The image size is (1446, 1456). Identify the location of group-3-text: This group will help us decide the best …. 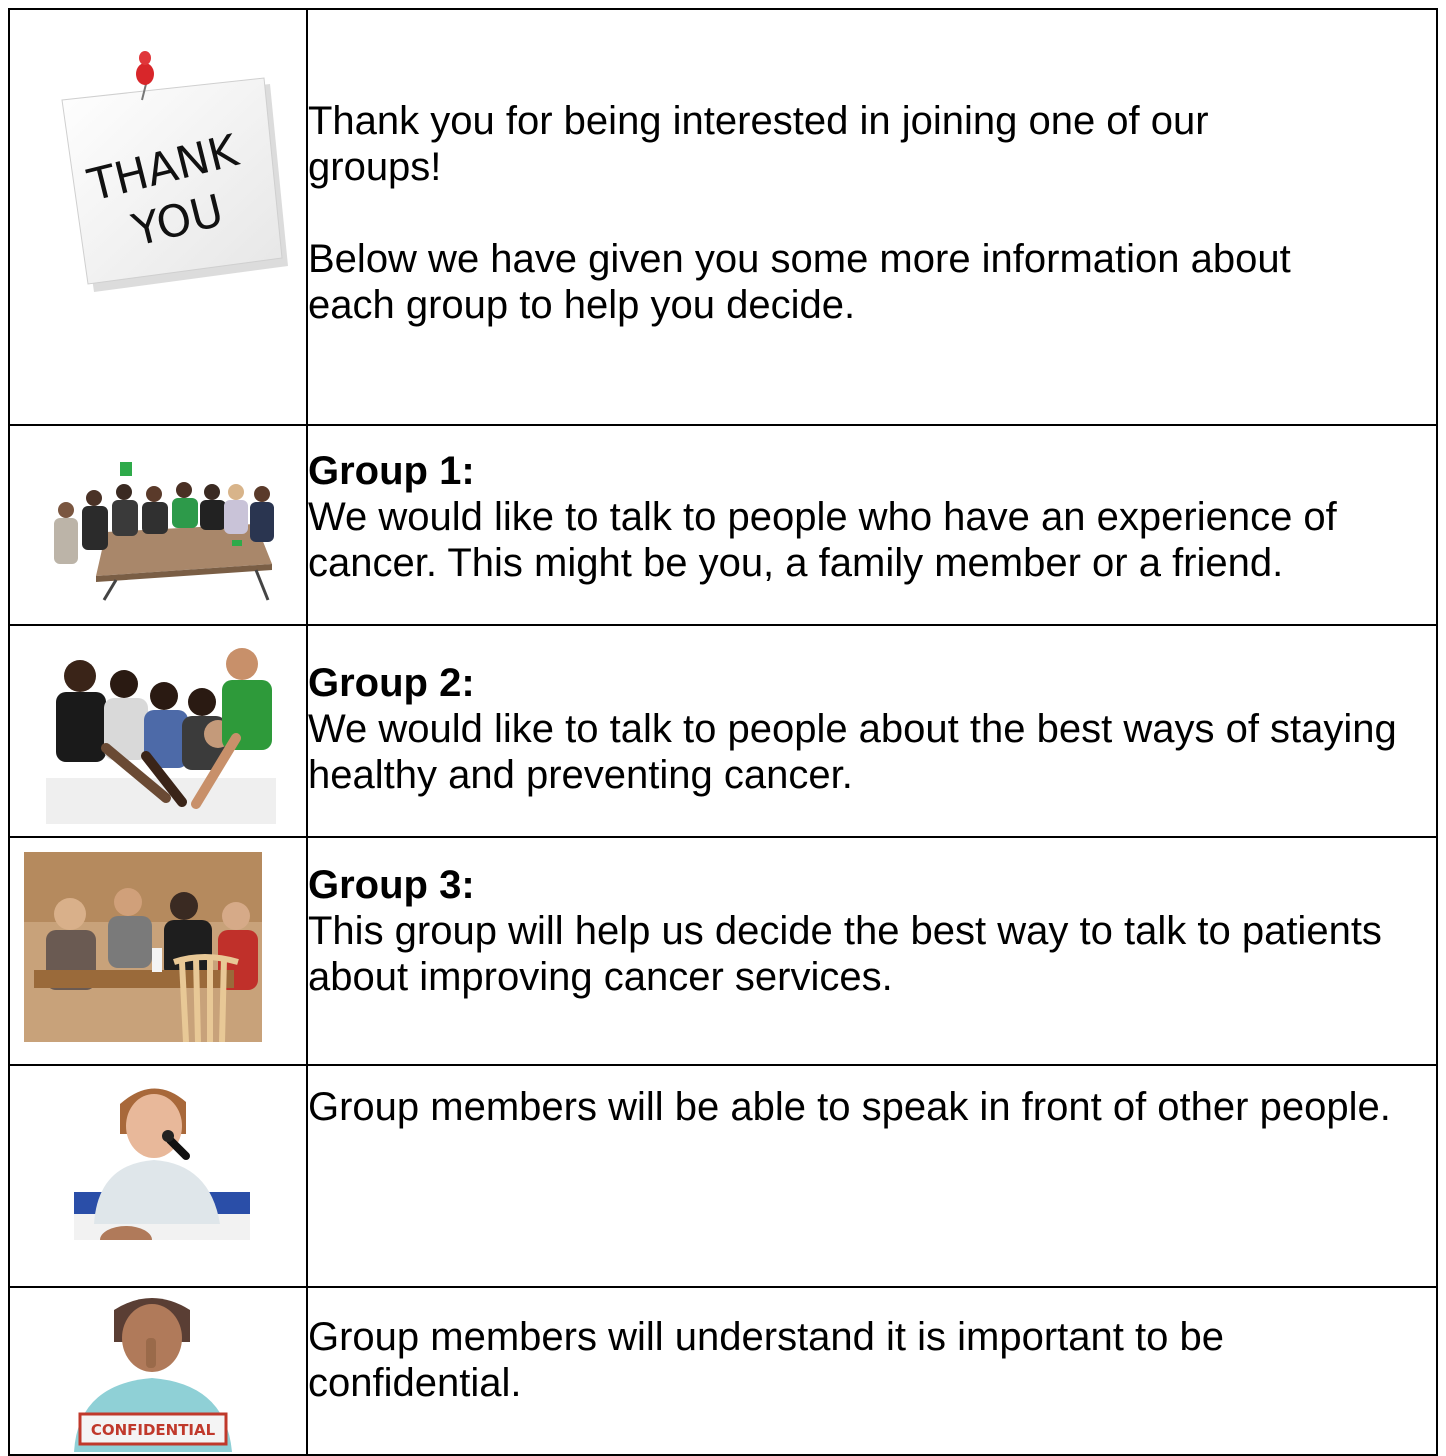
(845, 954).